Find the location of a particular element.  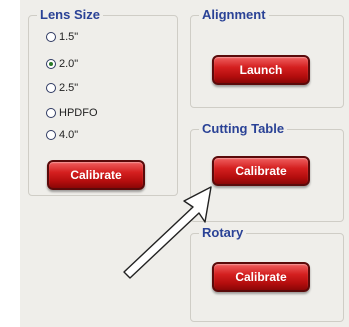

cutting-table-calibrate-button: Calibrate is located at coordinates (261, 171).